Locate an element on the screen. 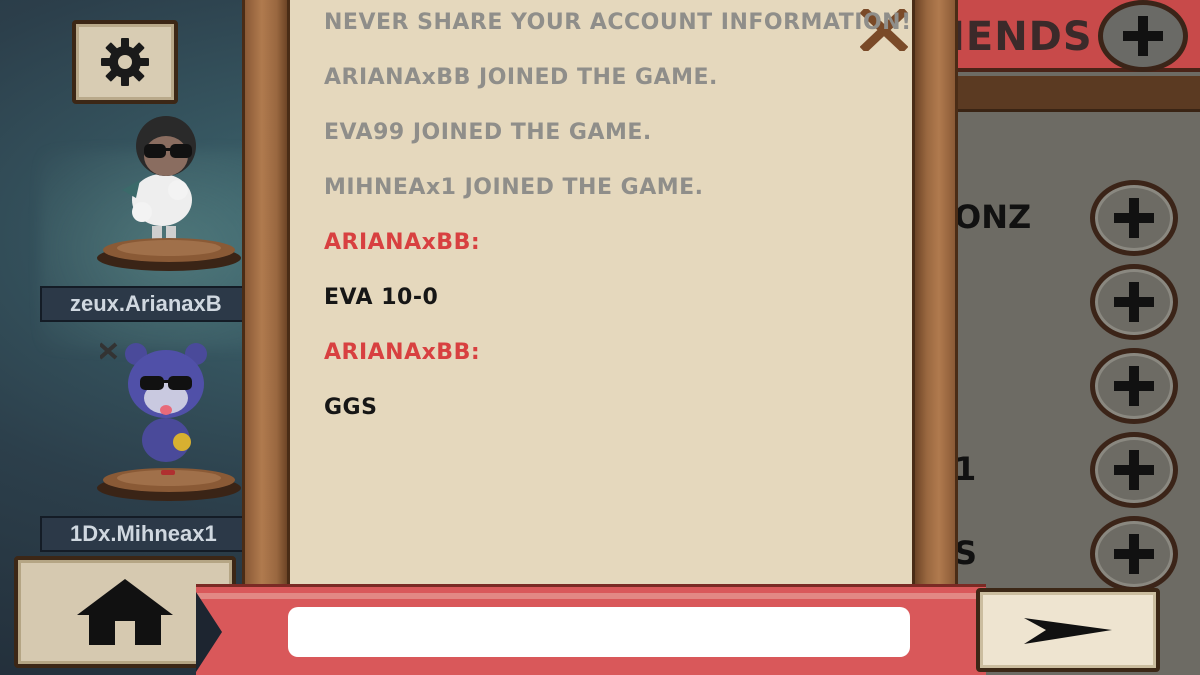 This screenshot has width=1200, height=675. ribbon-tail is located at coordinates (209, 632).